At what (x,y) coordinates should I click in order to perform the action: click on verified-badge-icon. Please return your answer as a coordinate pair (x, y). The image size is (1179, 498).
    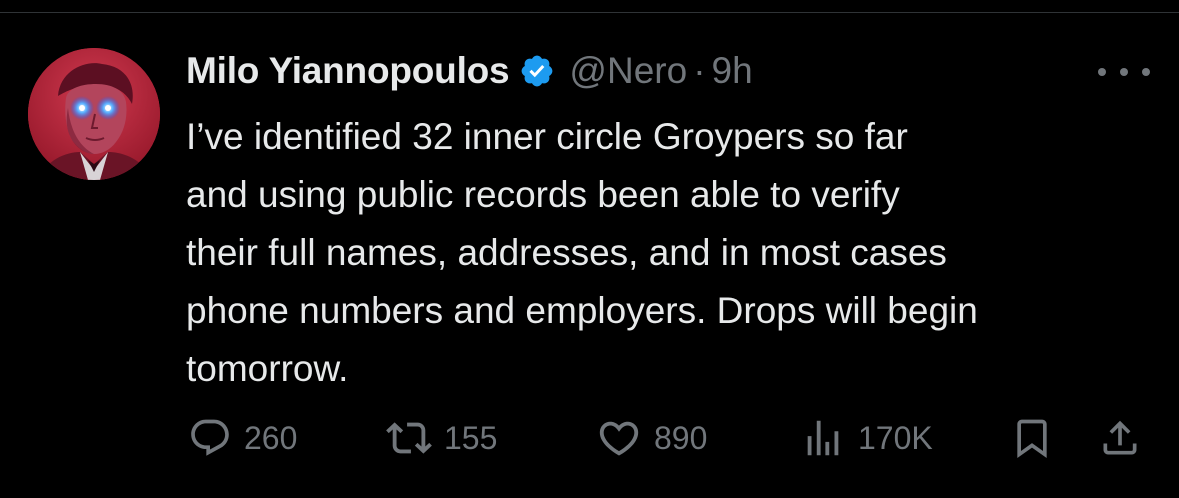
    Looking at the image, I should click on (537, 71).